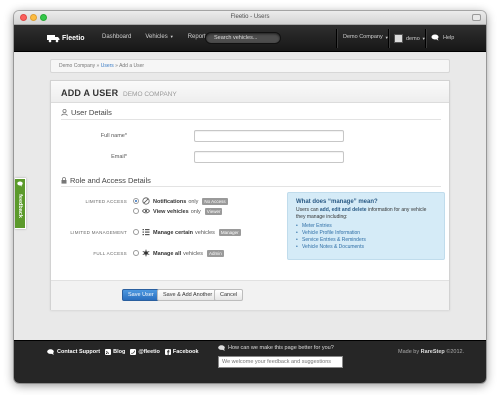 This screenshot has height=395, width=500. I want to click on role-heading: Role and Access Details, so click(106, 180).